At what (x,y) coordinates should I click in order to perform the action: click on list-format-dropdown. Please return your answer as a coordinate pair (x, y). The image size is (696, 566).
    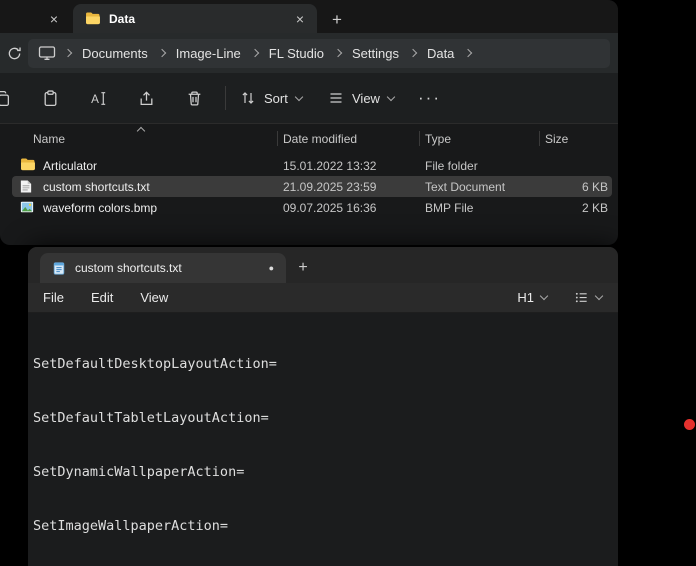
    Looking at the image, I should click on (589, 297).